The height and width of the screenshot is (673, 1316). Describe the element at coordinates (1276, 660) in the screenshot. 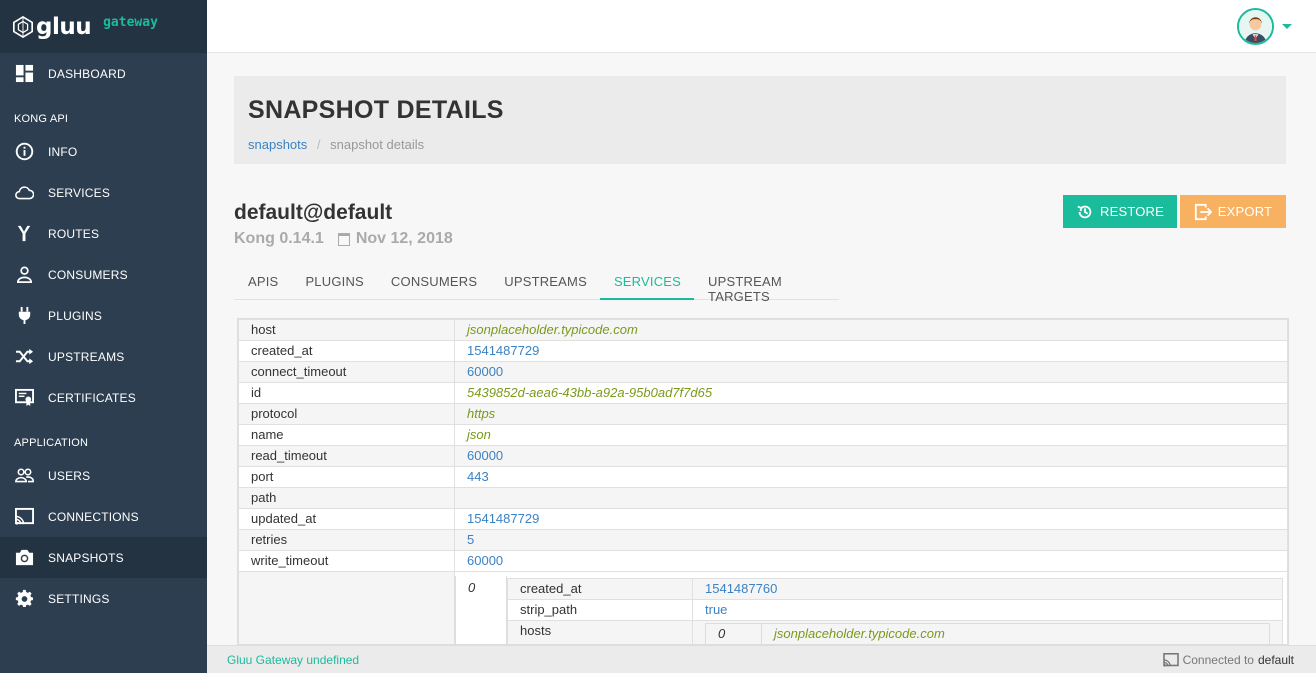

I see `footer-connected-target: default` at that location.